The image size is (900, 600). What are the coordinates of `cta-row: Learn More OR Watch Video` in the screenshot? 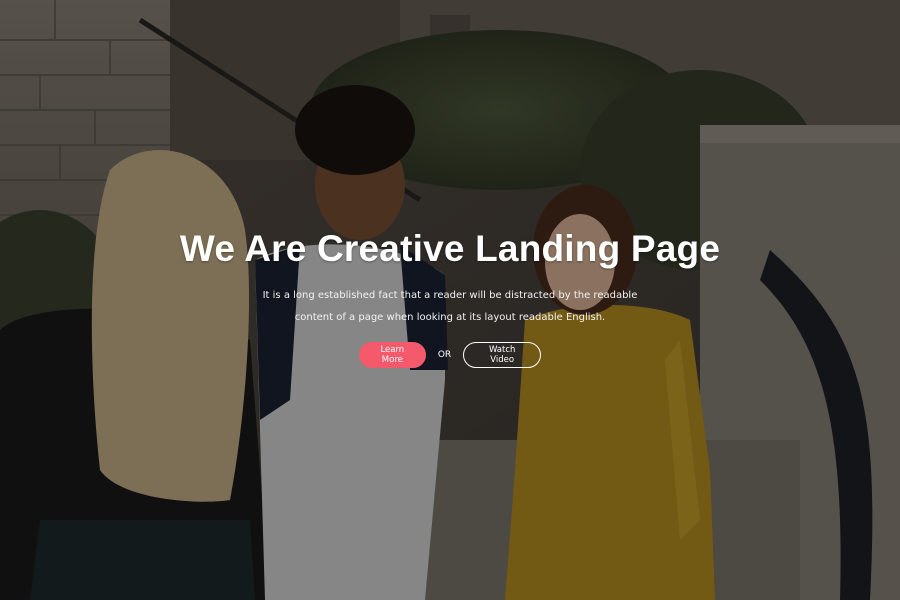 It's located at (450, 355).